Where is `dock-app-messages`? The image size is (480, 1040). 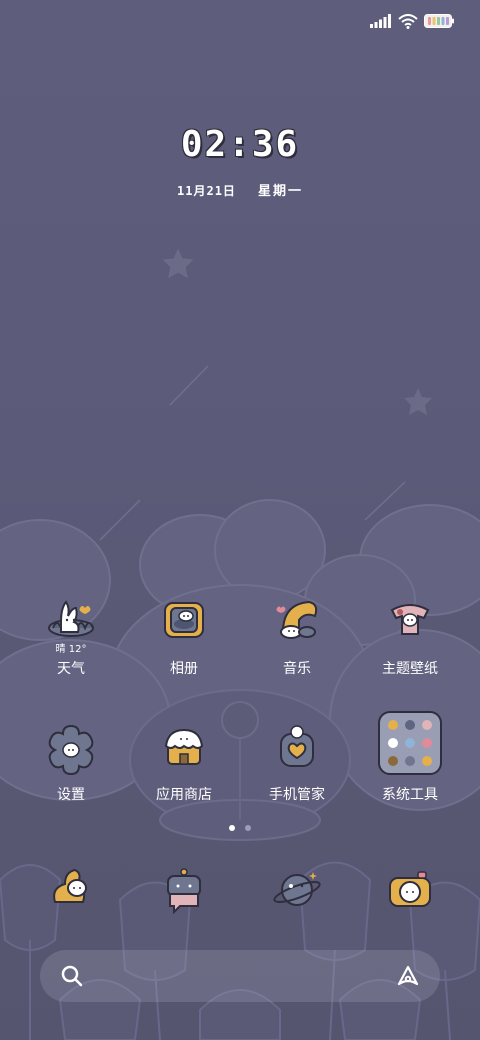 dock-app-messages is located at coordinates (184, 890).